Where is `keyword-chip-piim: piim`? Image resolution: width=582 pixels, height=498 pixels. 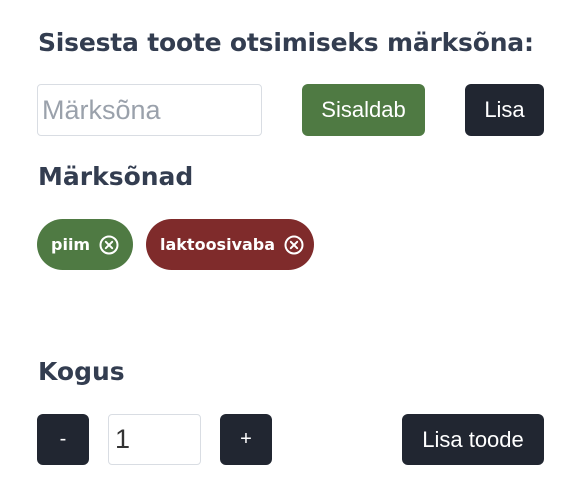 keyword-chip-piim: piim is located at coordinates (85, 244).